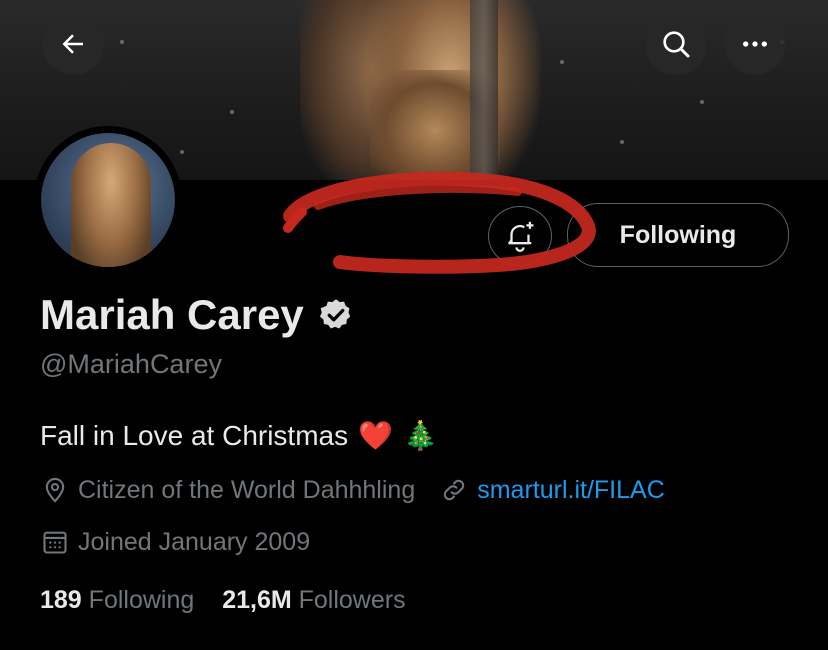 The image size is (828, 650). I want to click on followers-count-link: 21,6M Followers, so click(313, 600).